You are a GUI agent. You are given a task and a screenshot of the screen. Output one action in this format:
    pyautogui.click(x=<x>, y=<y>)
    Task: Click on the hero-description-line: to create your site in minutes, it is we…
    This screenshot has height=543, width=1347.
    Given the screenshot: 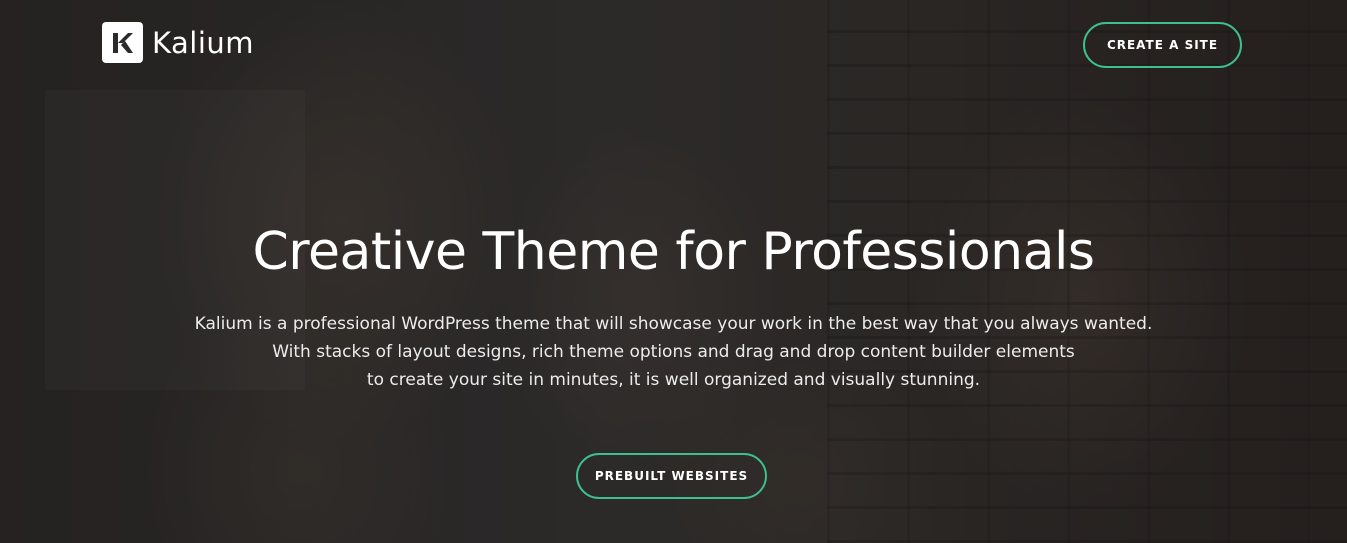 What is the action you would take?
    pyautogui.click(x=673, y=380)
    